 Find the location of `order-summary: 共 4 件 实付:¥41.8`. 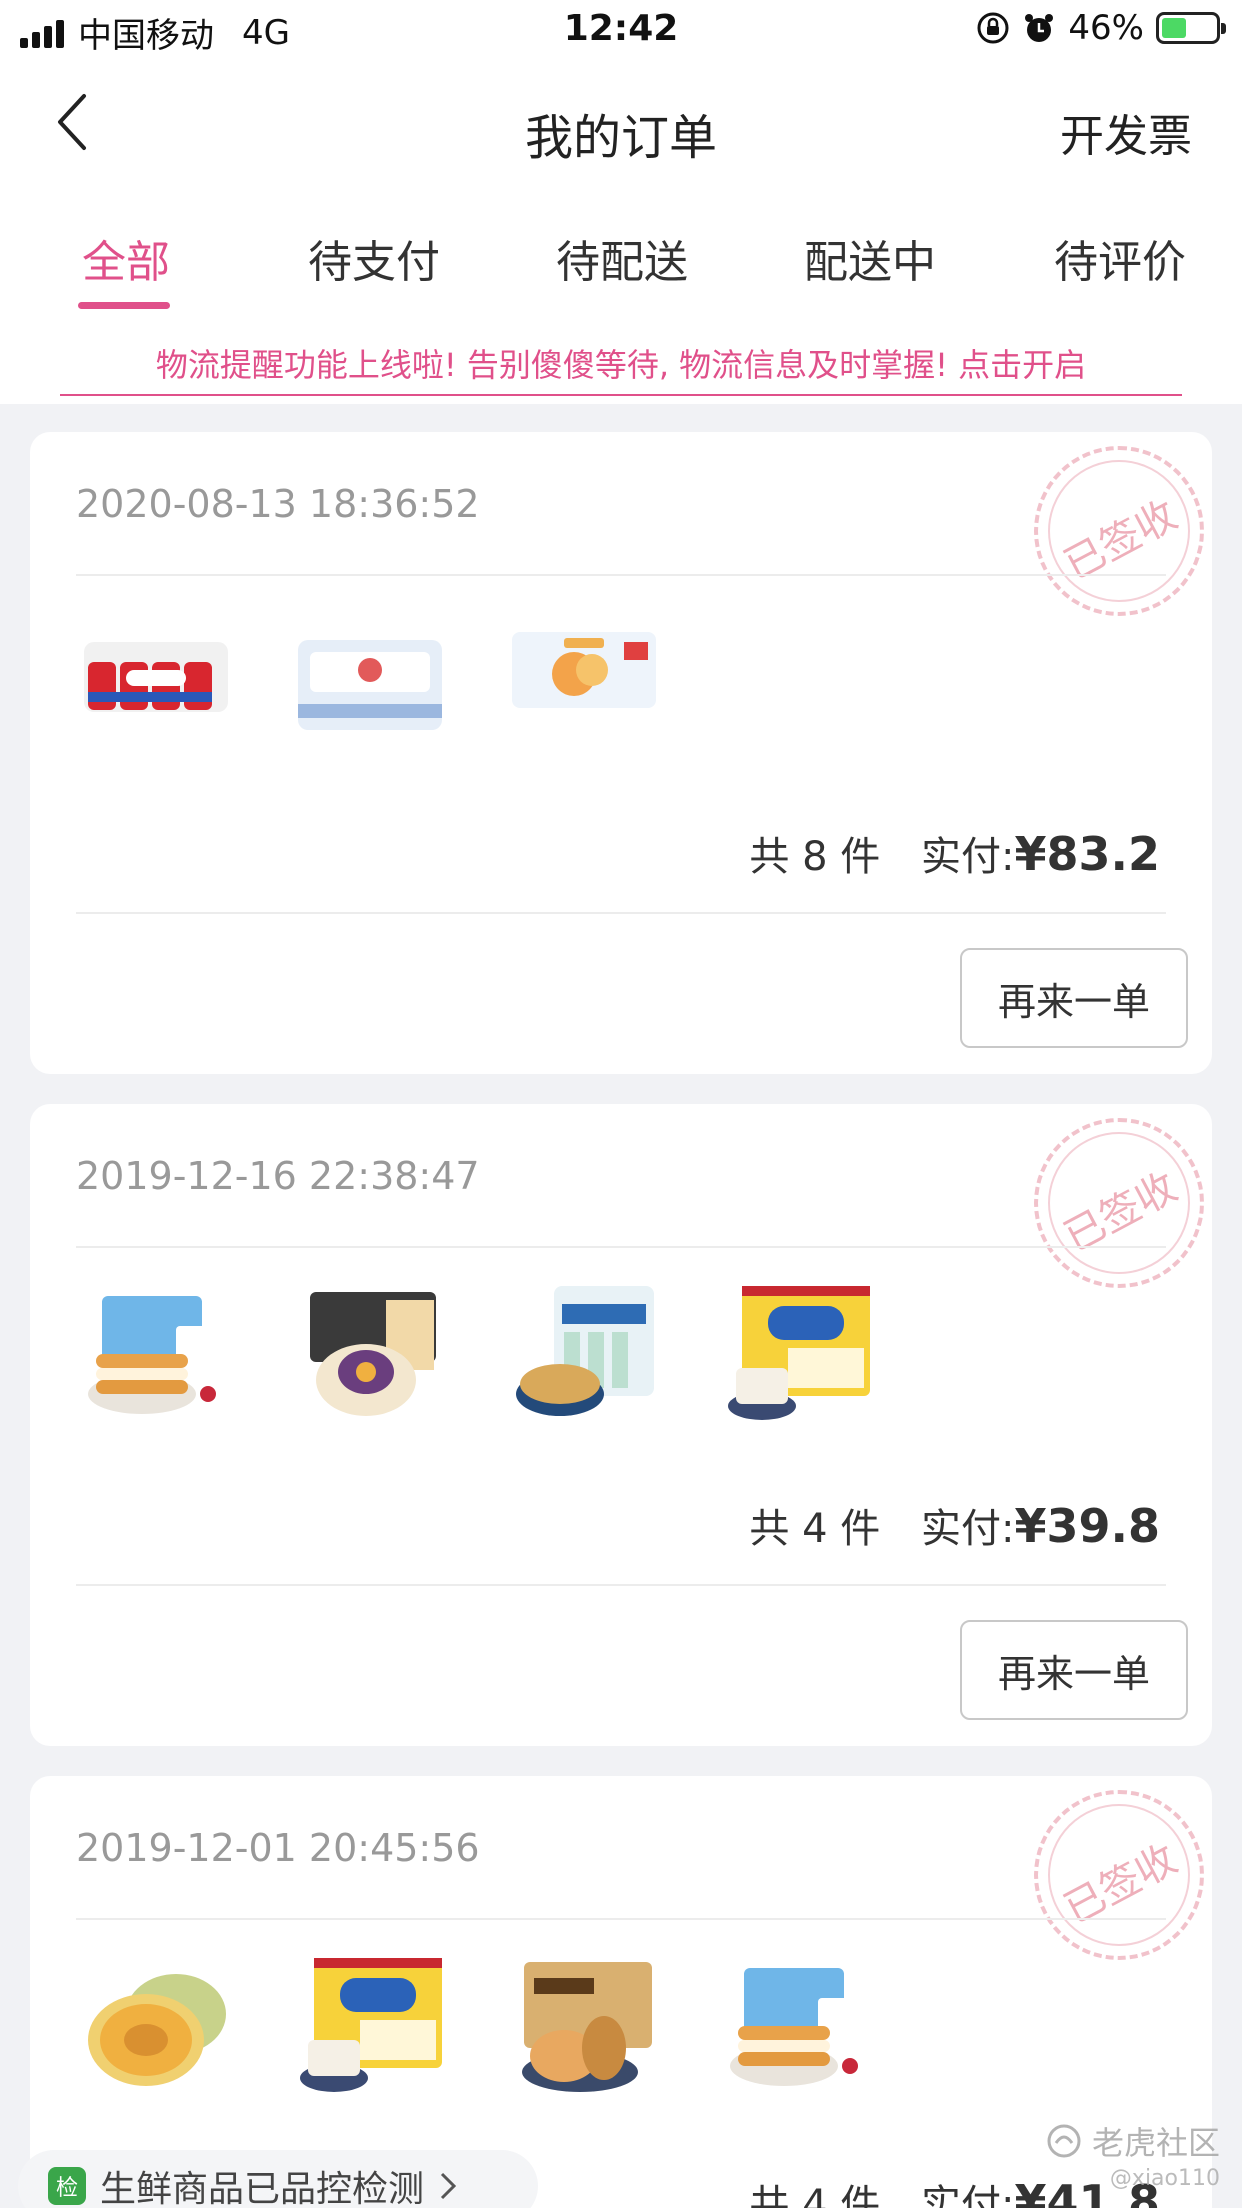

order-summary: 共 4 件 实付:¥41.8 is located at coordinates (954, 2190).